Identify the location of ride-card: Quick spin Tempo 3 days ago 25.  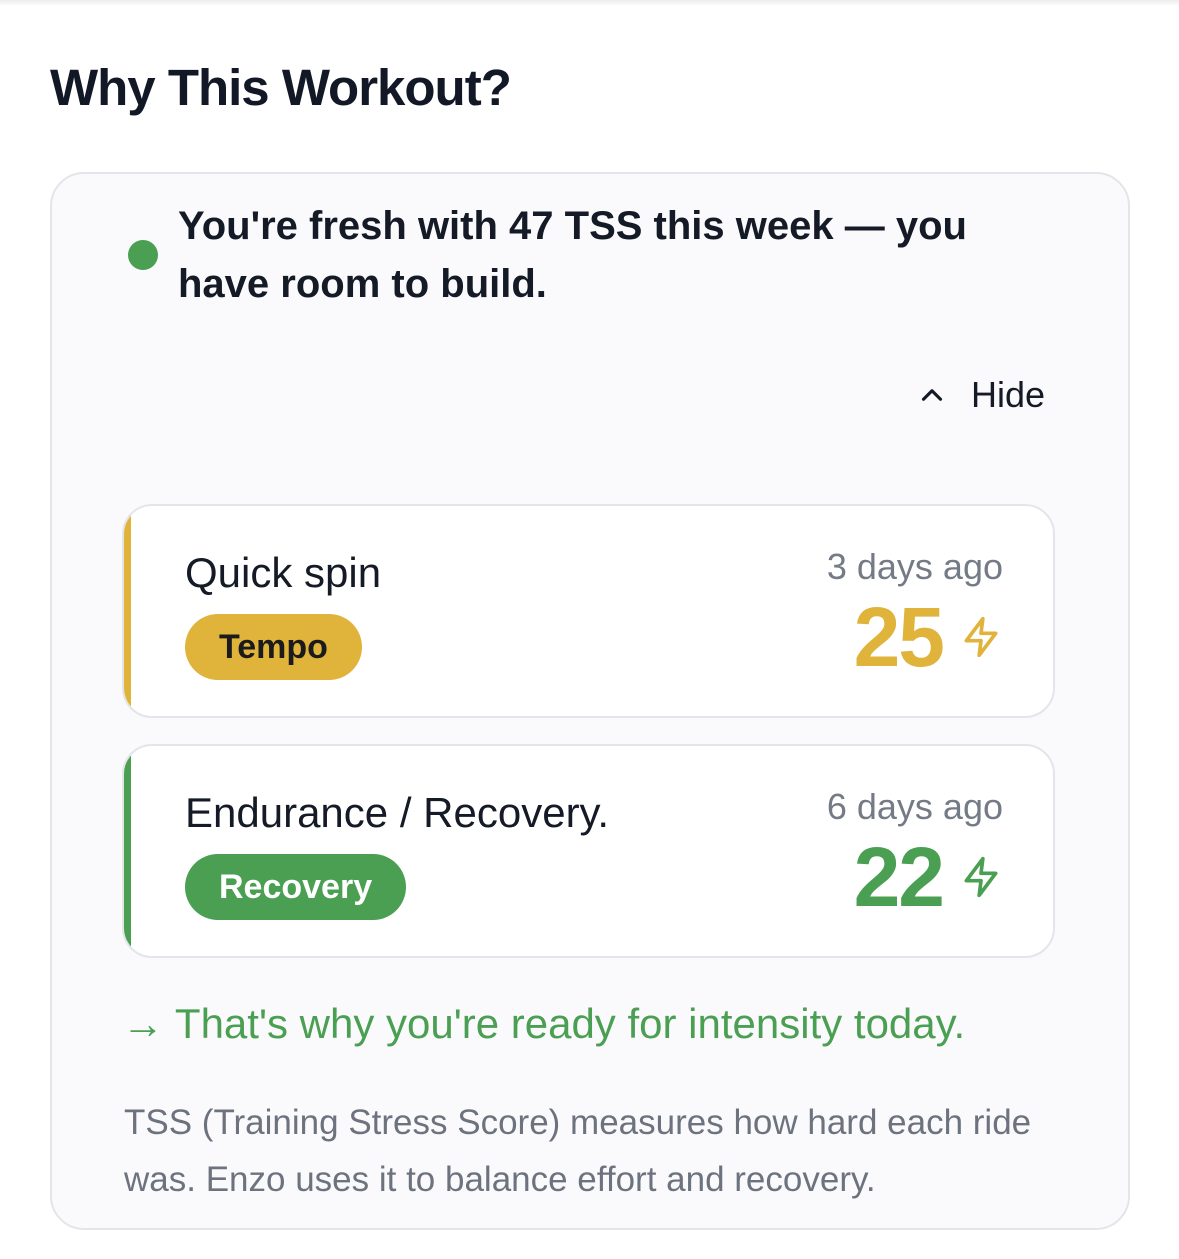
(588, 611).